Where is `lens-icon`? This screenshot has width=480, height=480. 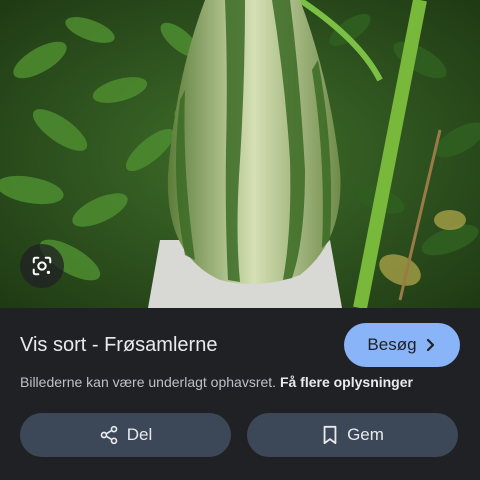
lens-icon is located at coordinates (42, 266).